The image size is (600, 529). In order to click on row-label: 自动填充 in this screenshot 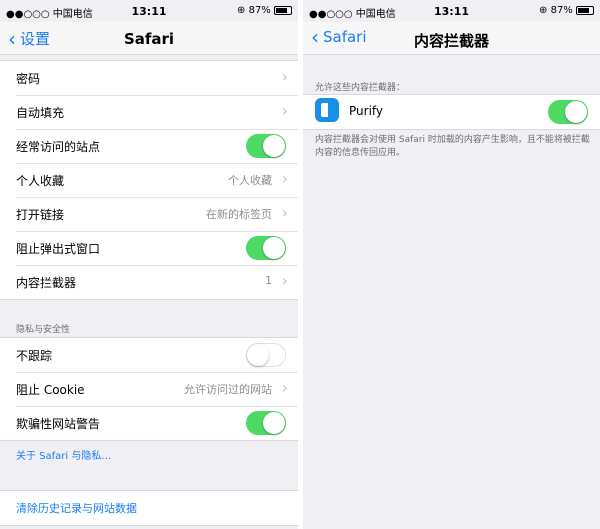, I will do `click(40, 113)`.